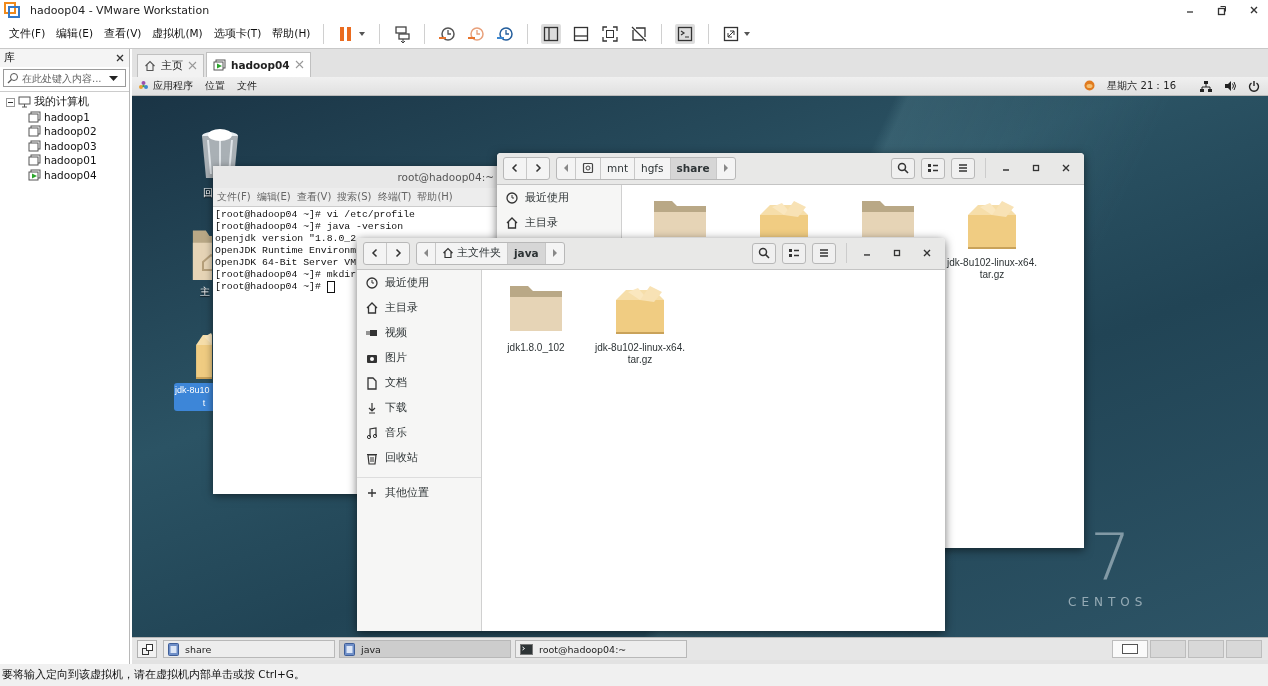 The image size is (1268, 686). Describe the element at coordinates (215, 85) in the screenshot. I see `menu-item: 位置` at that location.